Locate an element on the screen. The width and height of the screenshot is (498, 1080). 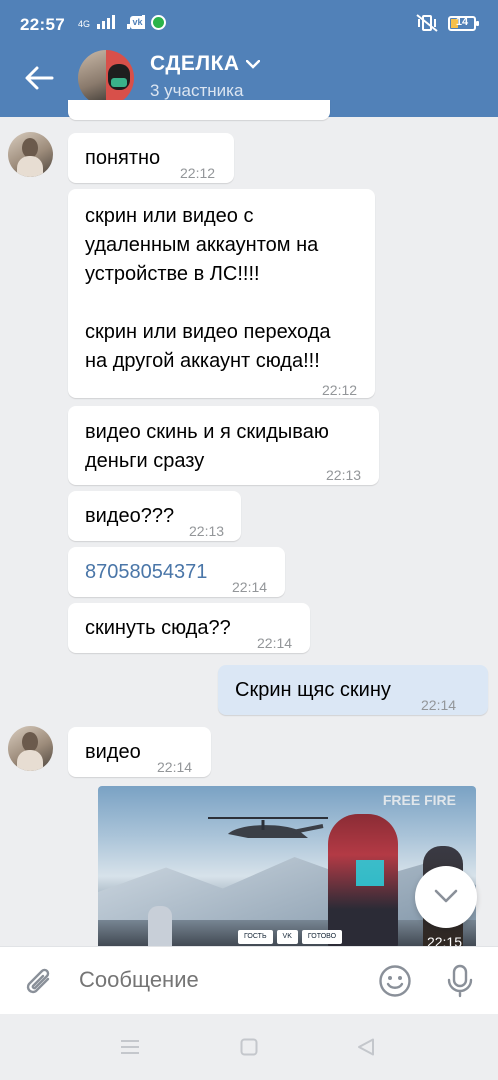
message-bubble: 87058054371 22:14 is located at coordinates (176, 572).